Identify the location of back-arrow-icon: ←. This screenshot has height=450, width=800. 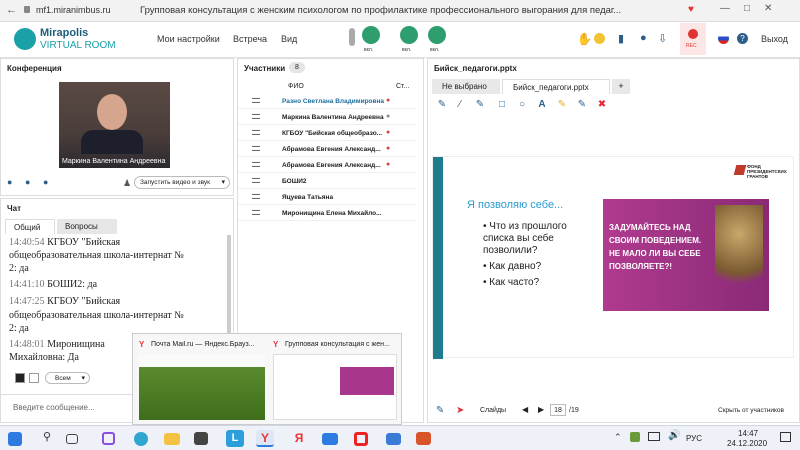
(11, 10).